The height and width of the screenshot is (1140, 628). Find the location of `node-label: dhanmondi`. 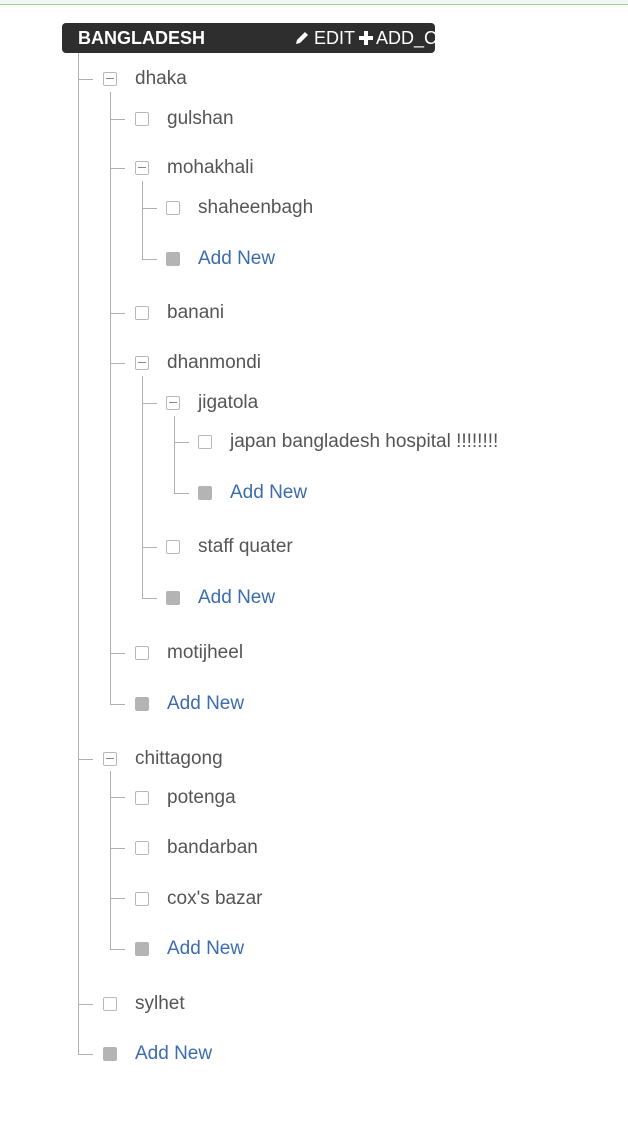

node-label: dhanmondi is located at coordinates (214, 363).